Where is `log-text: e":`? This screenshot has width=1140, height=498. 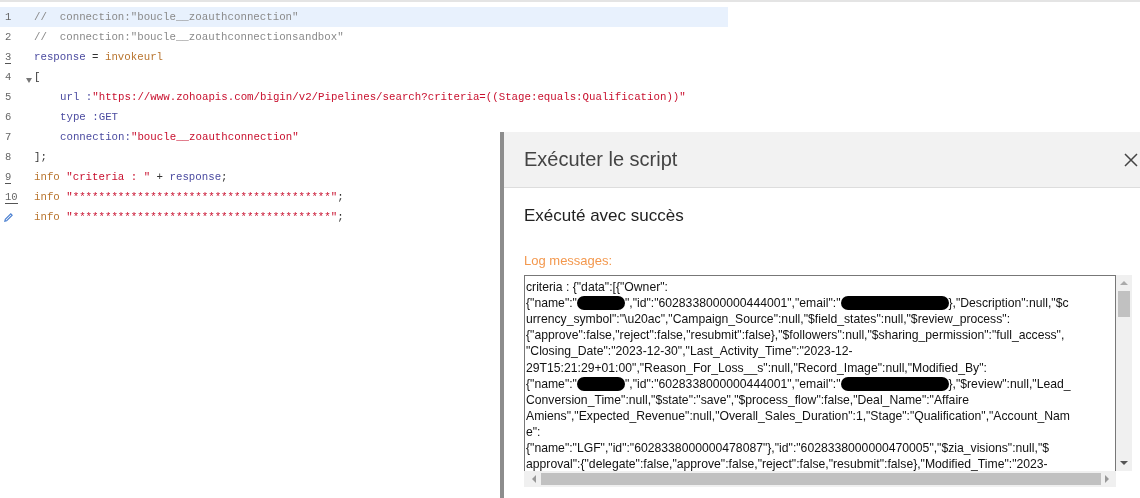 log-text: e": is located at coordinates (533, 431).